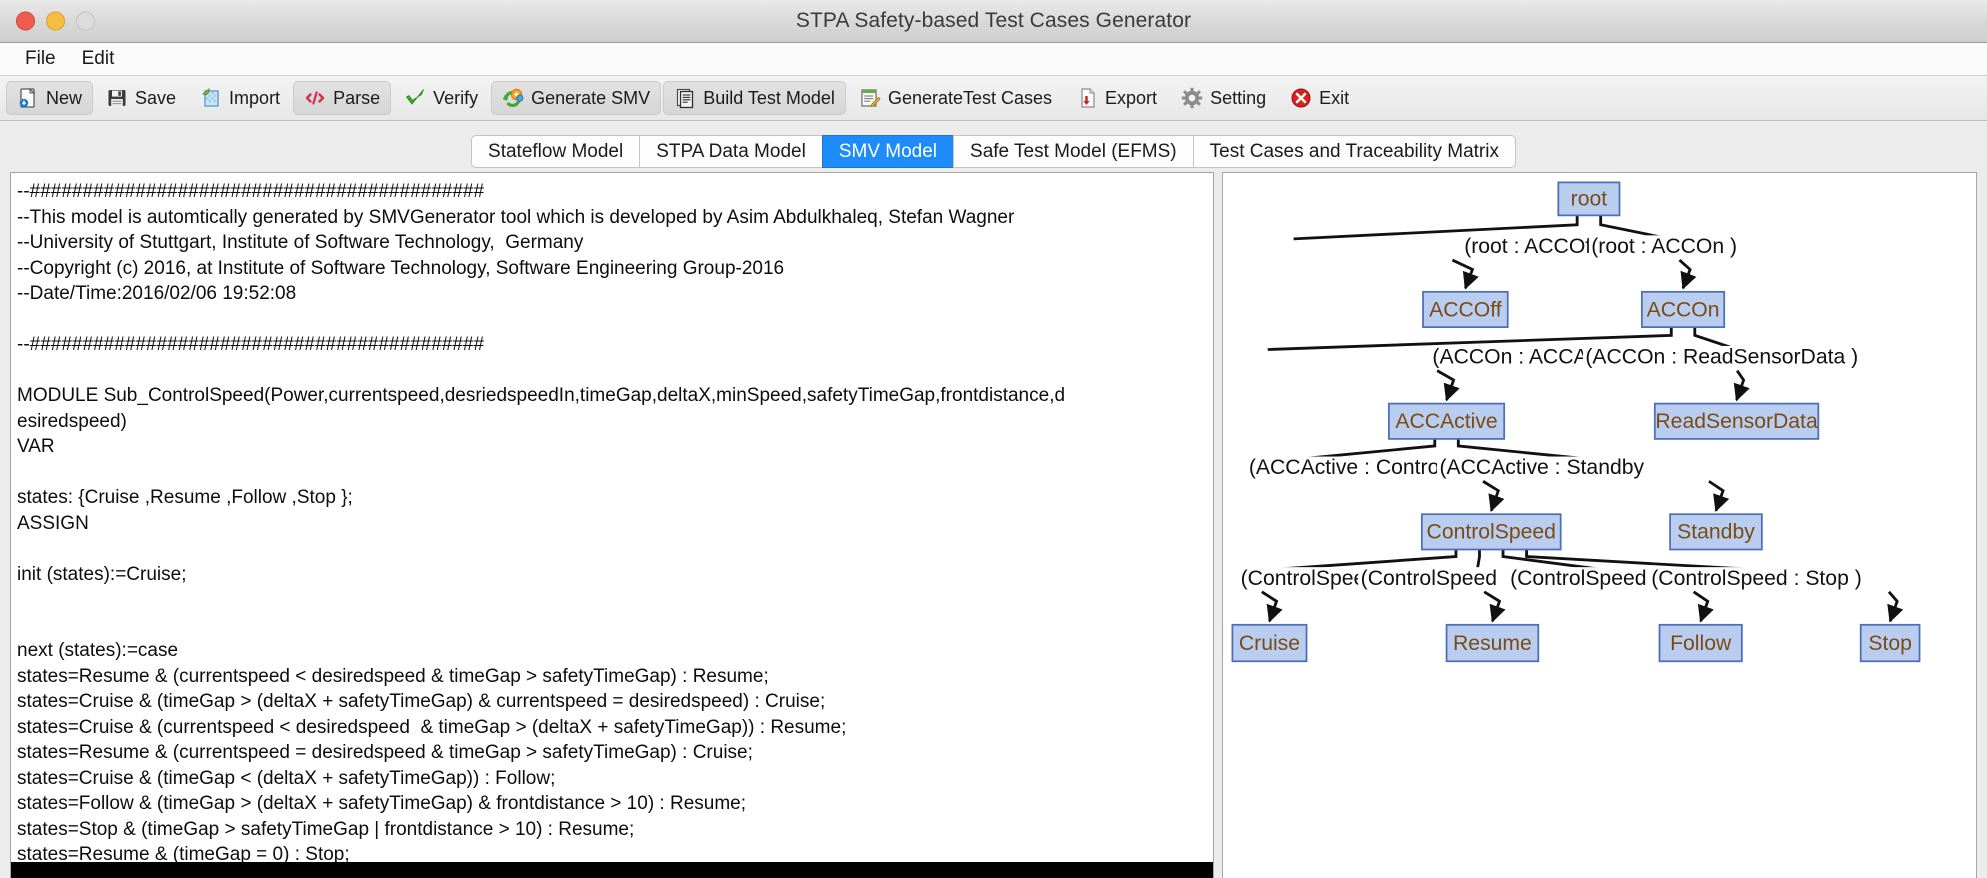 This screenshot has height=878, width=1987. I want to click on tree-node-label: Stop, so click(1890, 643).